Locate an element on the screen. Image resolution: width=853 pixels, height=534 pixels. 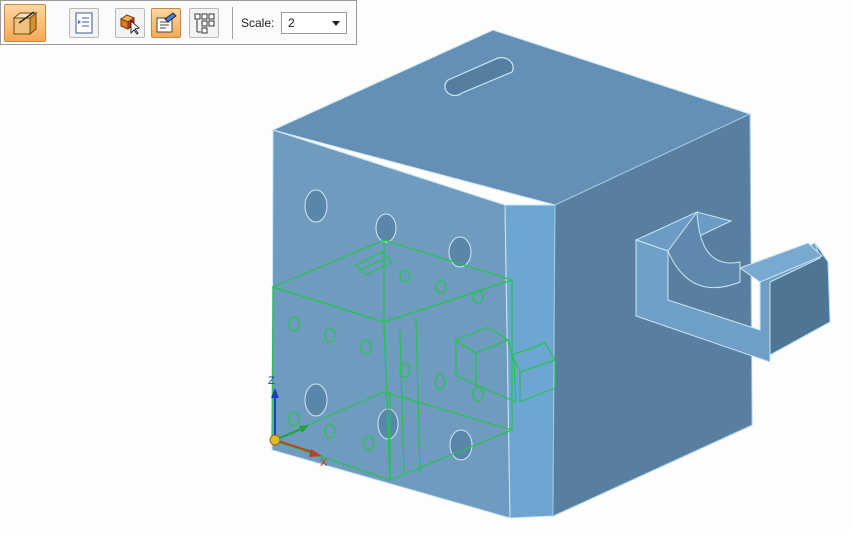
command-bar: Scale: 2 is located at coordinates (178, 22).